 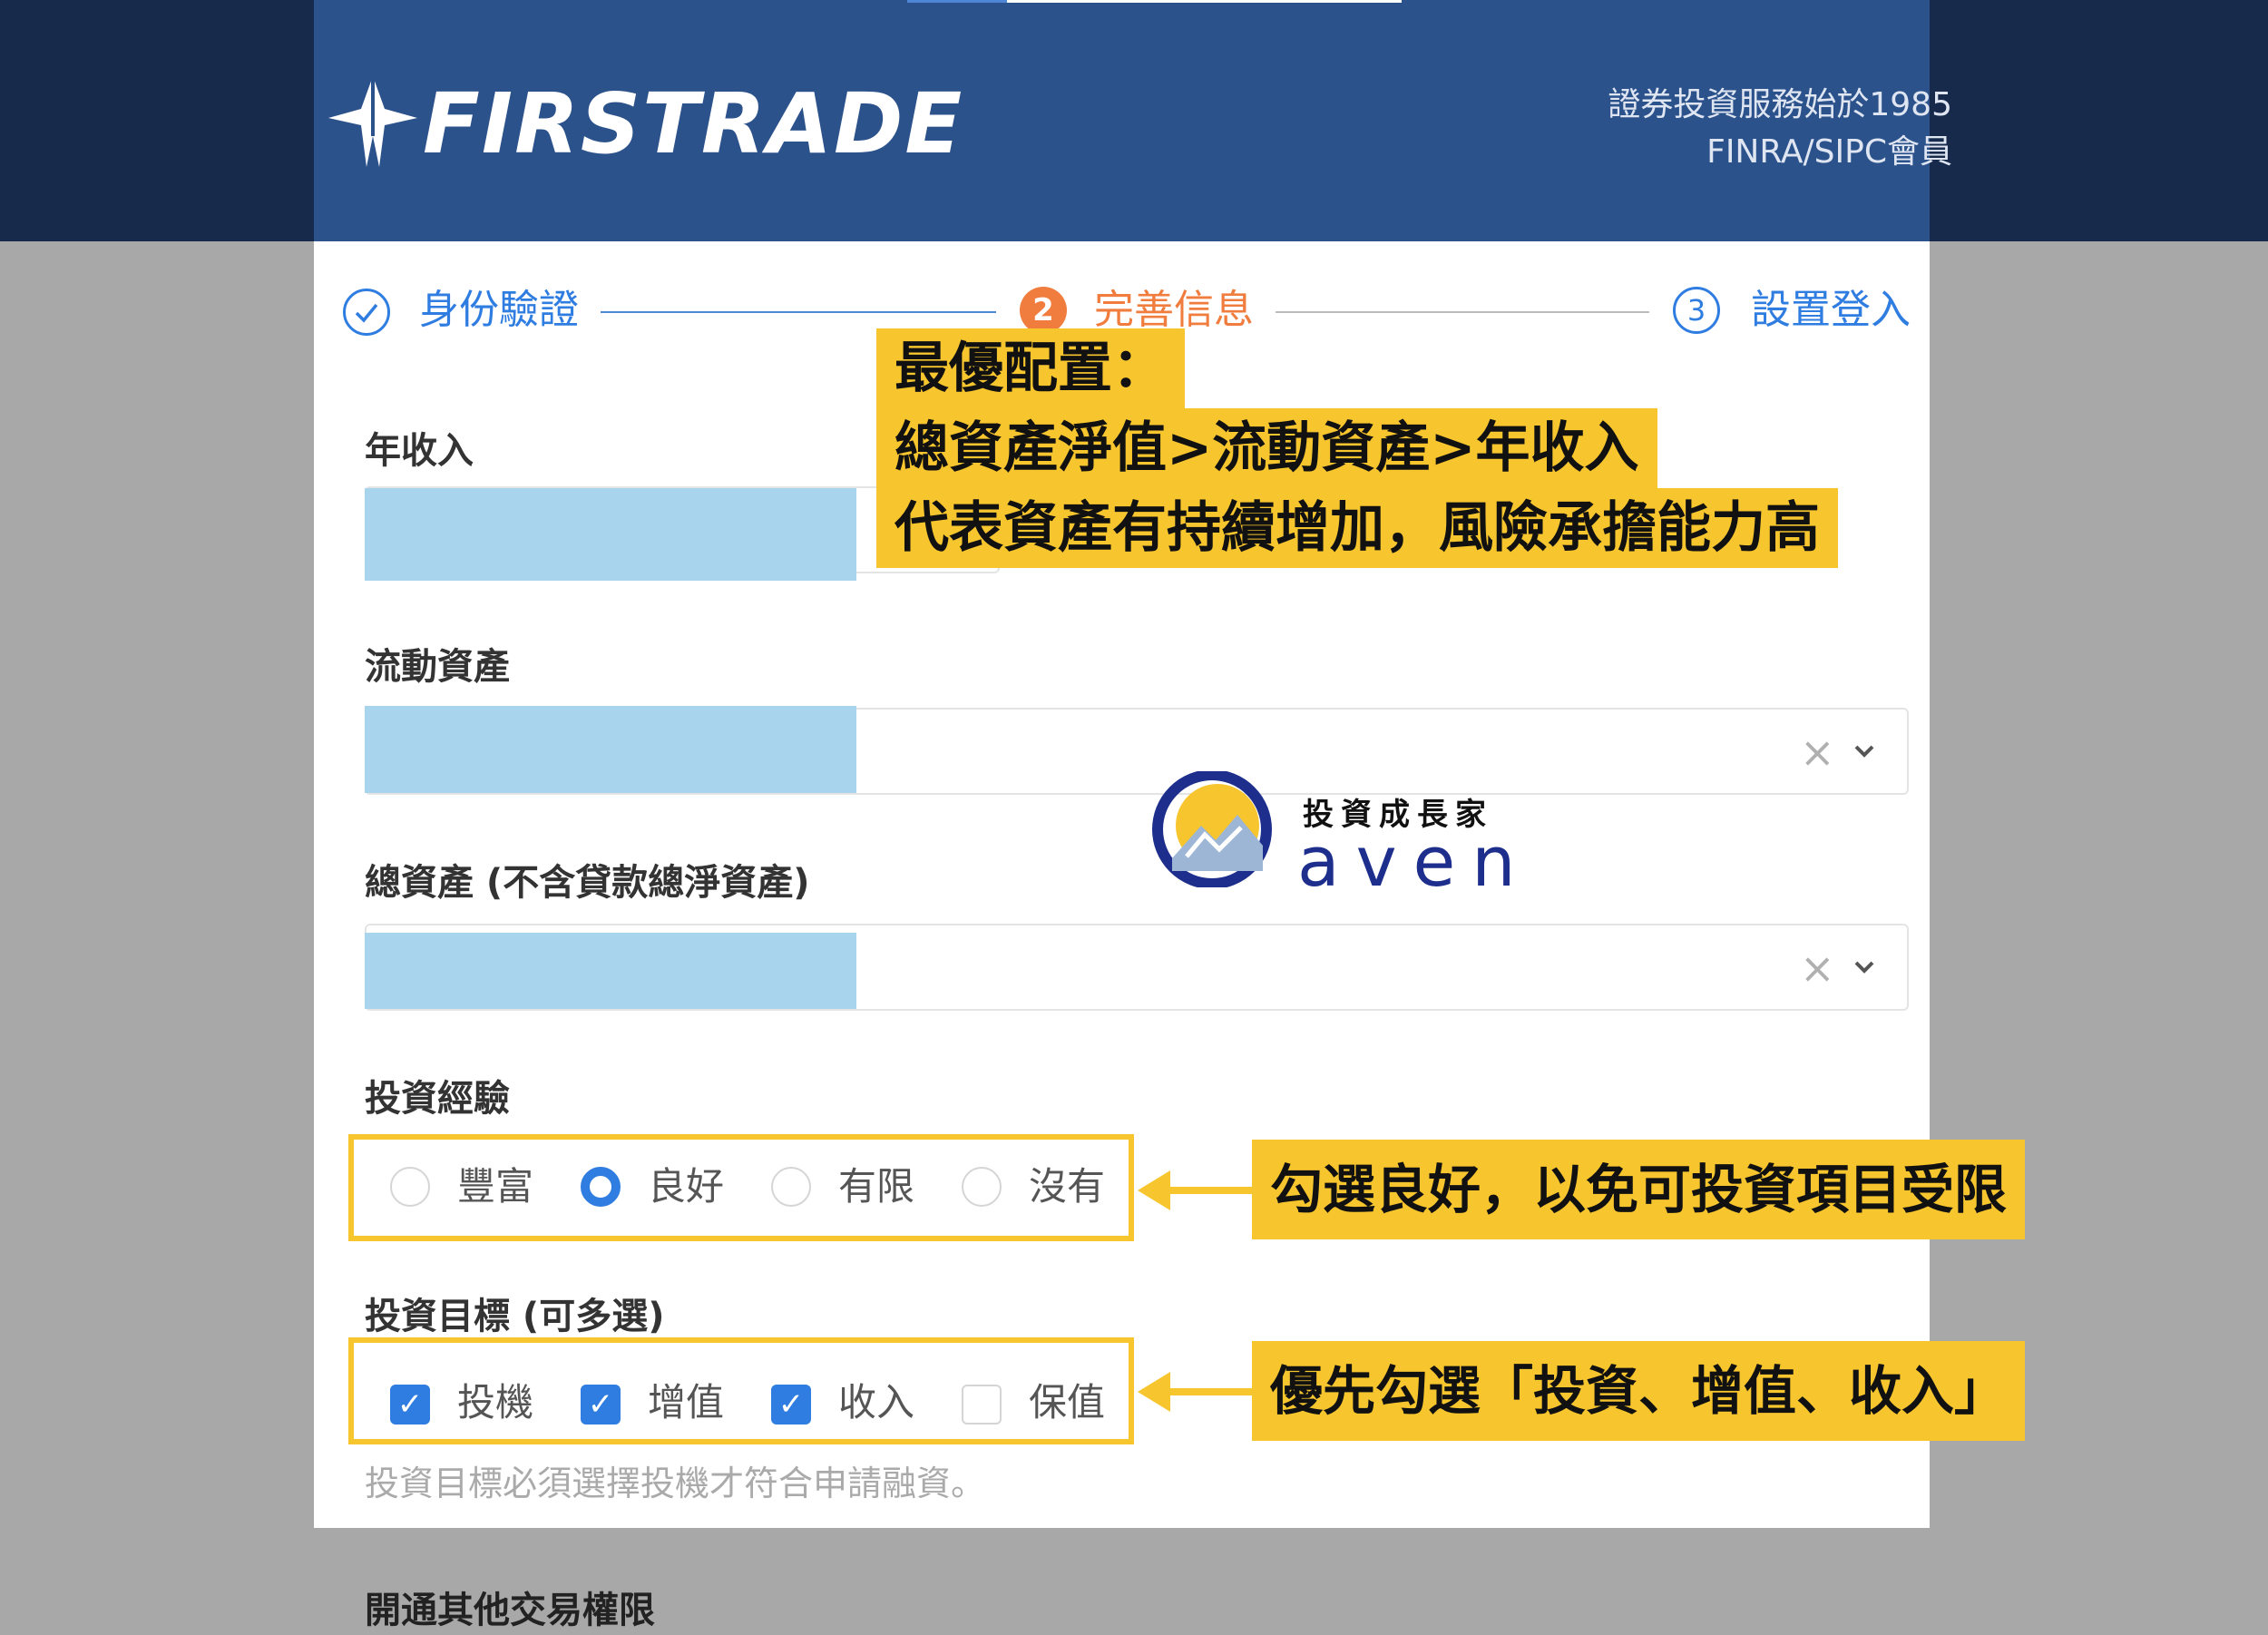 What do you see at coordinates (957, 1) in the screenshot?
I see `header-accent-strip` at bounding box center [957, 1].